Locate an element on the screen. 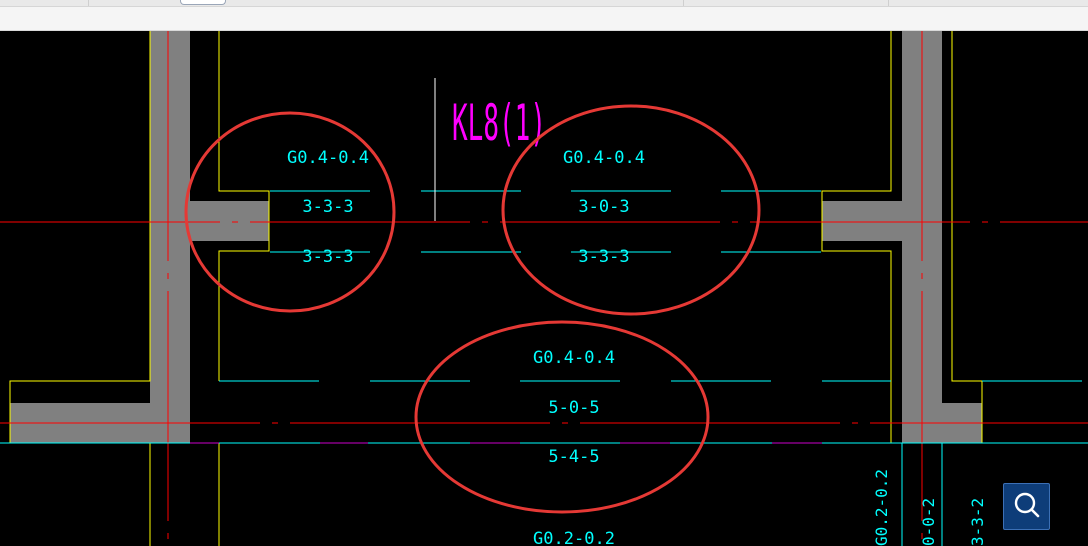  search-icon is located at coordinates (1027, 507).